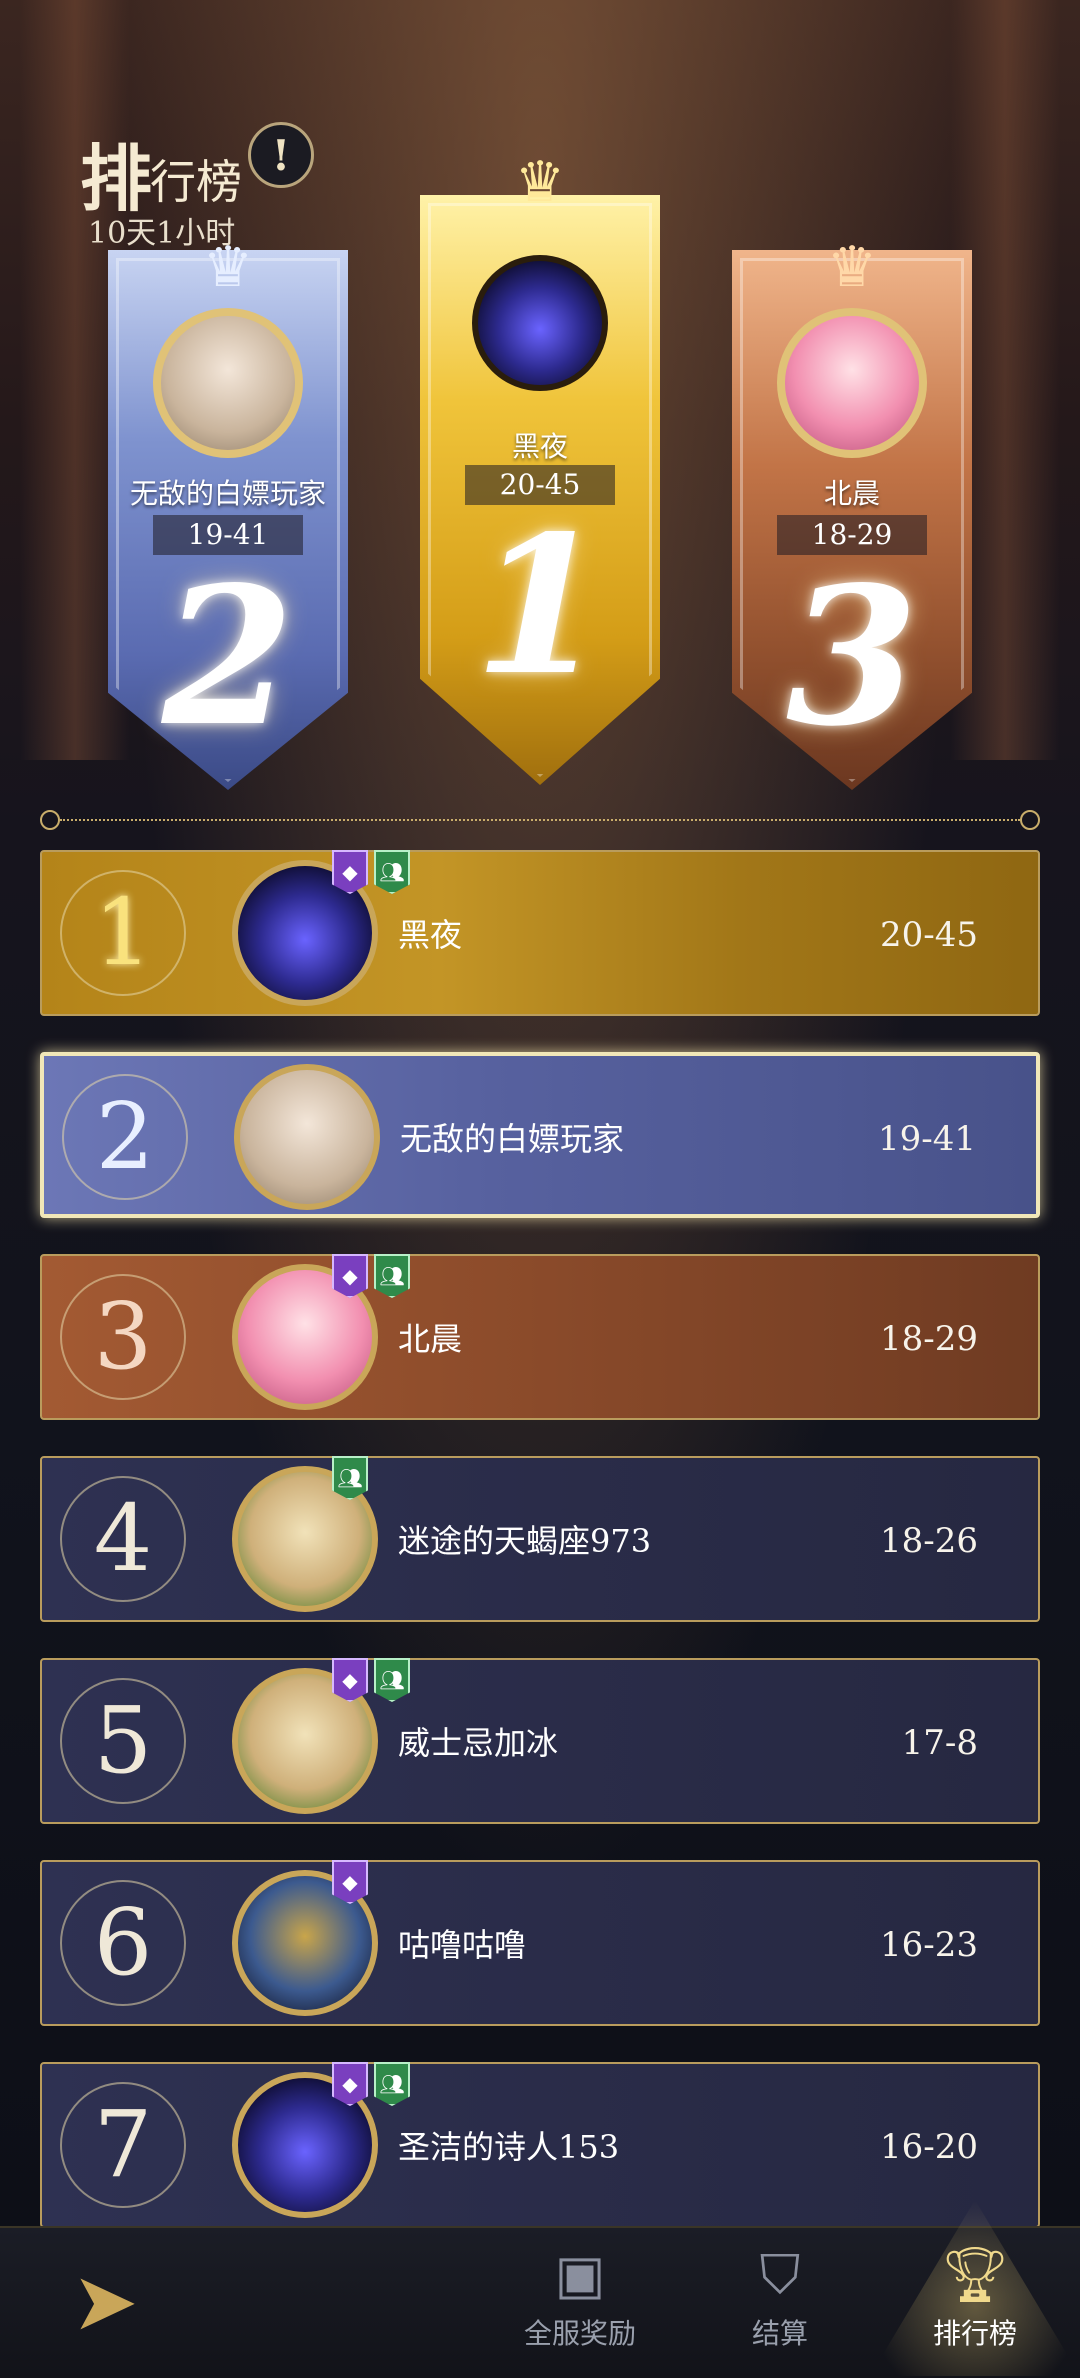 Image resolution: width=1080 pixels, height=2378 pixels. I want to click on player-score: 20-45, so click(928, 935).